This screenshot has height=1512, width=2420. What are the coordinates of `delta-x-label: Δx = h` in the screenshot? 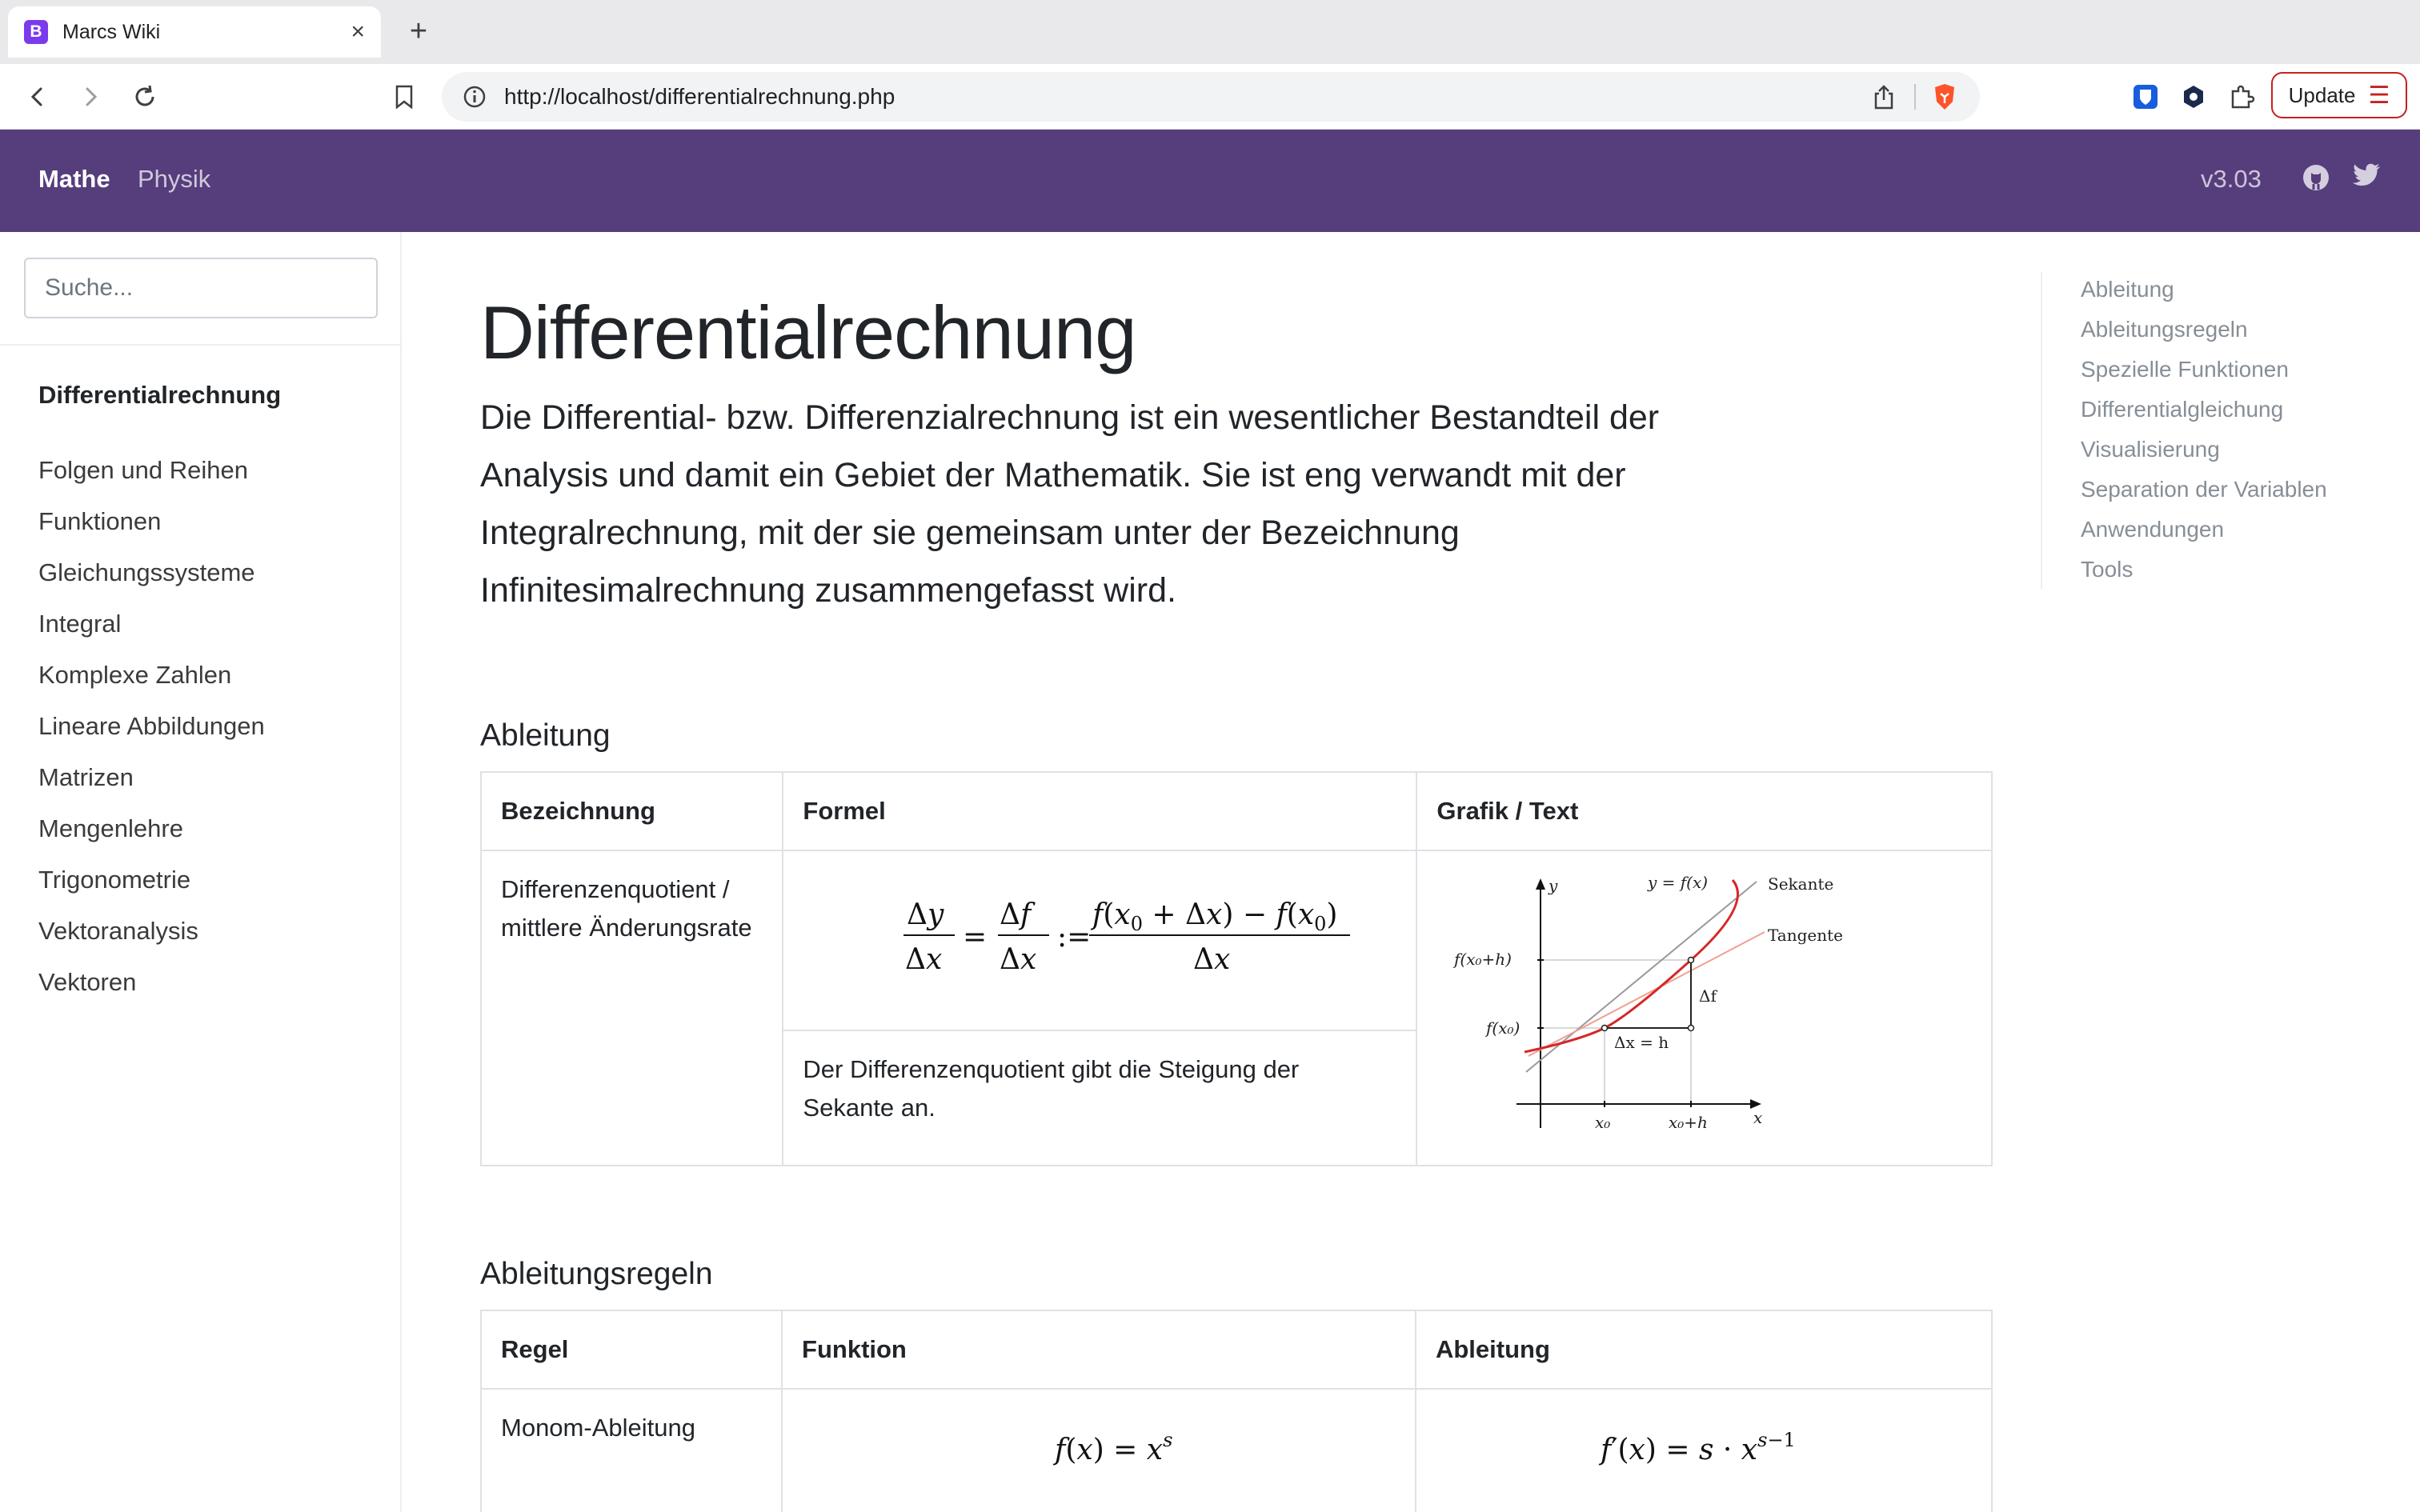 It's located at (1641, 1042).